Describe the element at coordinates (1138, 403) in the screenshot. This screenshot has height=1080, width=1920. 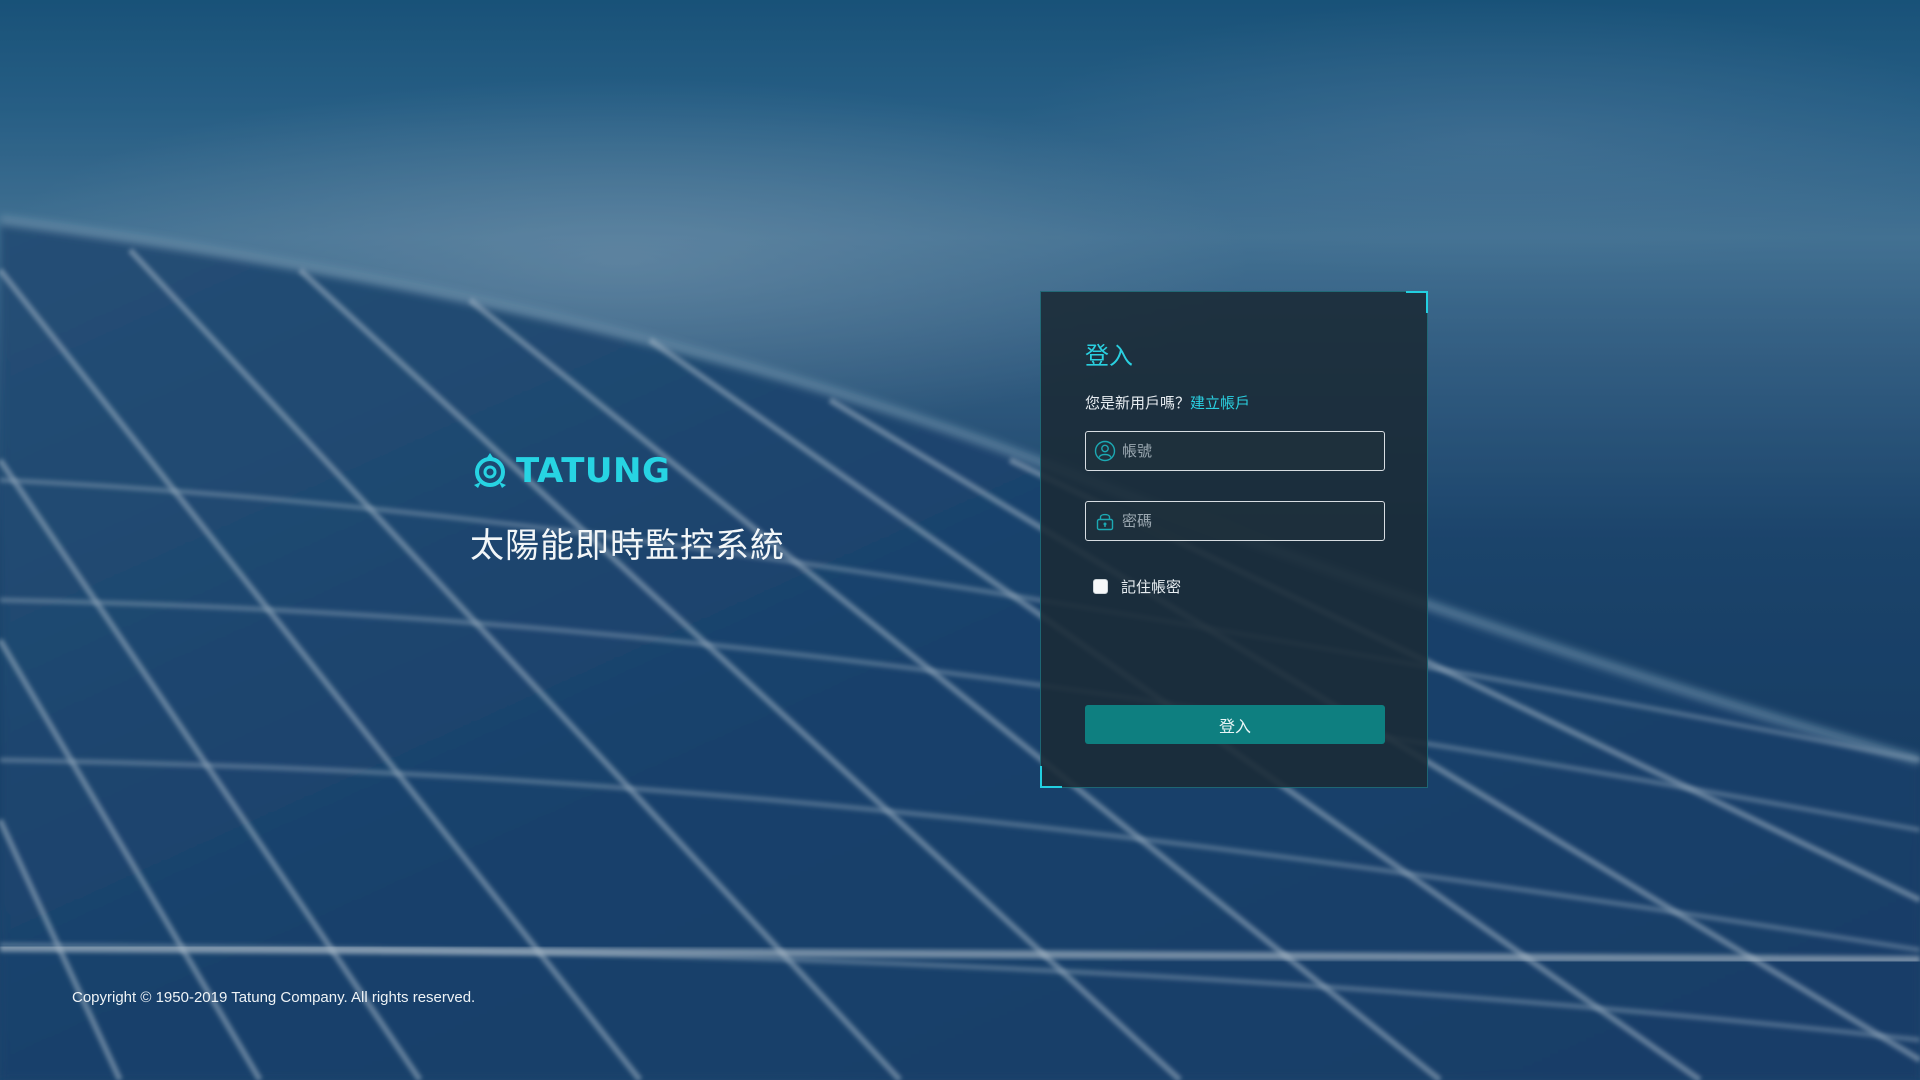
I see `signup-prompt: 您是新用戶嗎？` at that location.